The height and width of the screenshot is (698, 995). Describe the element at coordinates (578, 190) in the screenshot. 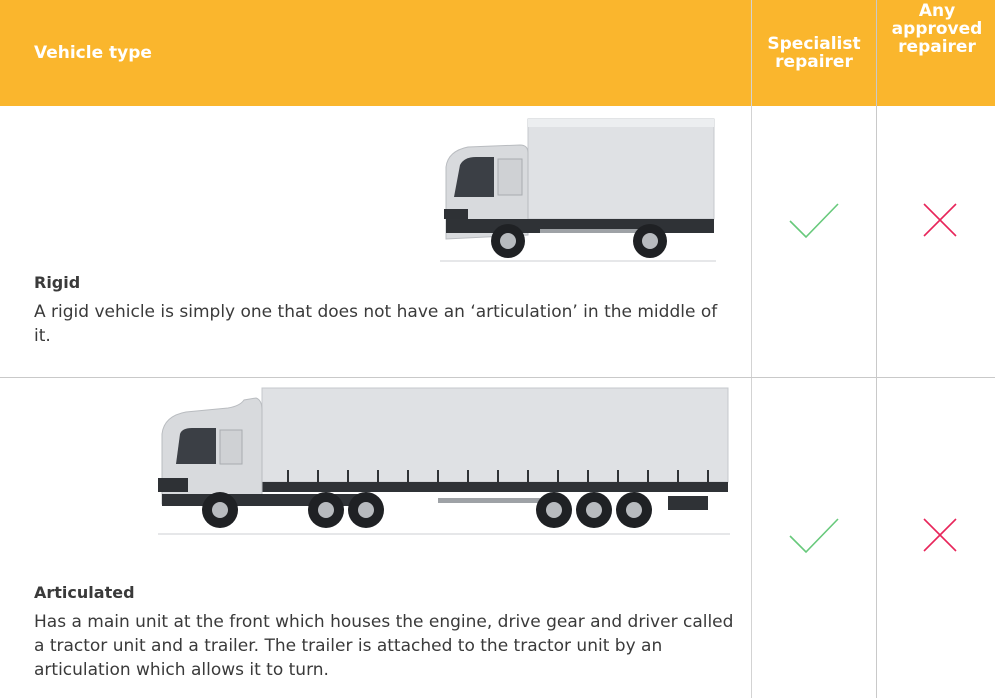

I see `rigid-truck-image` at that location.